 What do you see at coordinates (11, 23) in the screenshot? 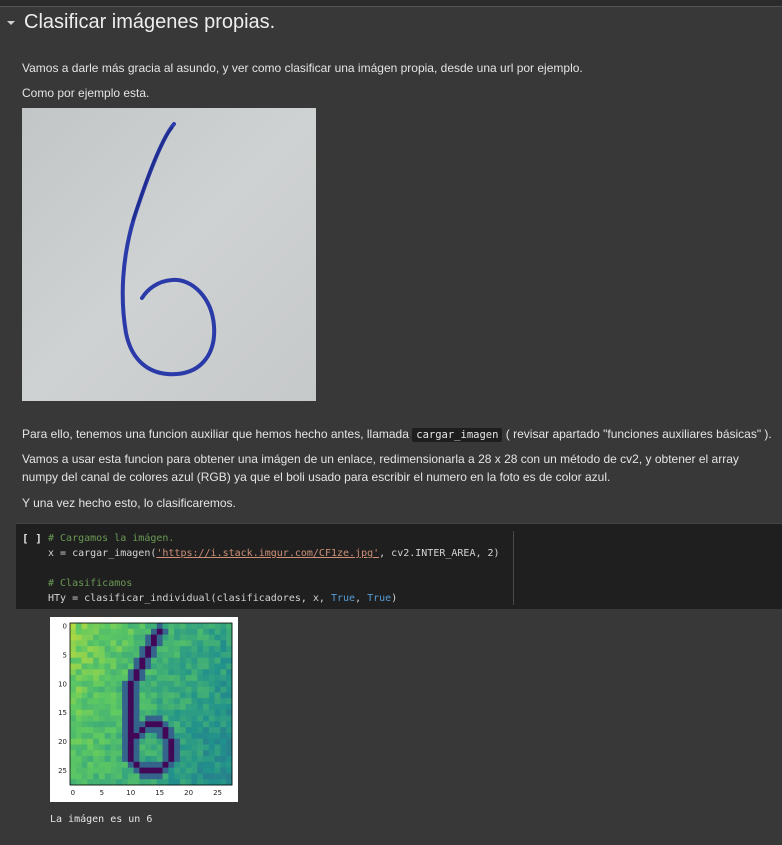
I see `collapse-chevron-icon` at bounding box center [11, 23].